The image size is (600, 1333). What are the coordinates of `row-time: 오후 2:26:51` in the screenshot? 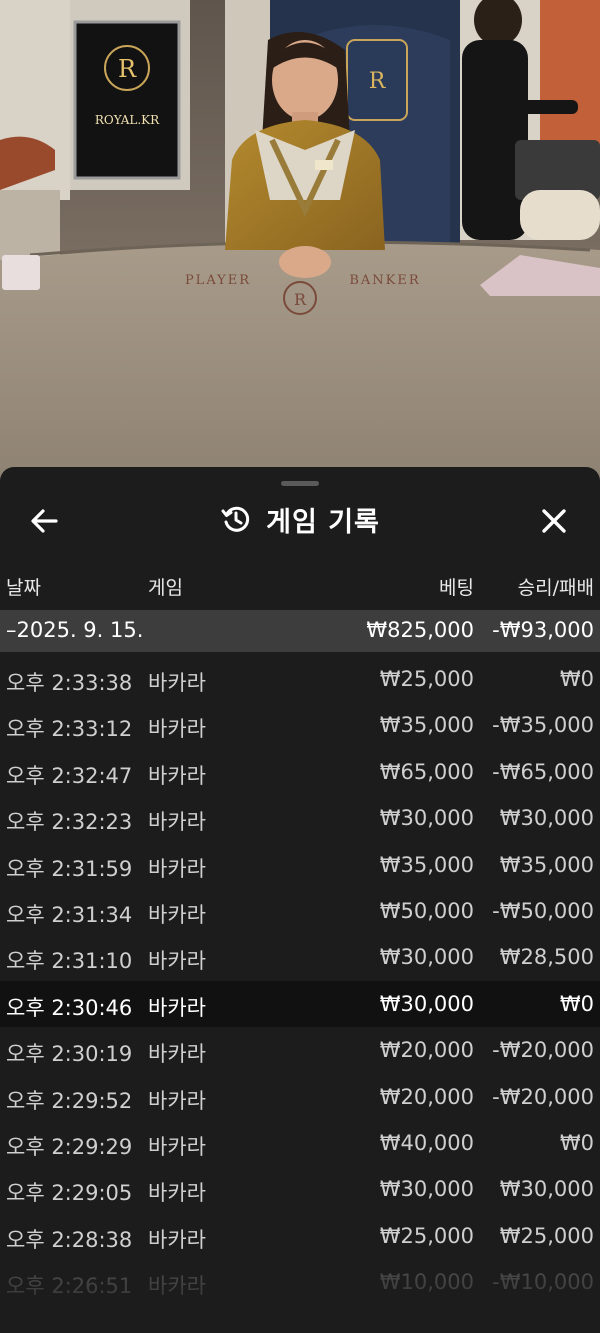 It's located at (69, 1286).